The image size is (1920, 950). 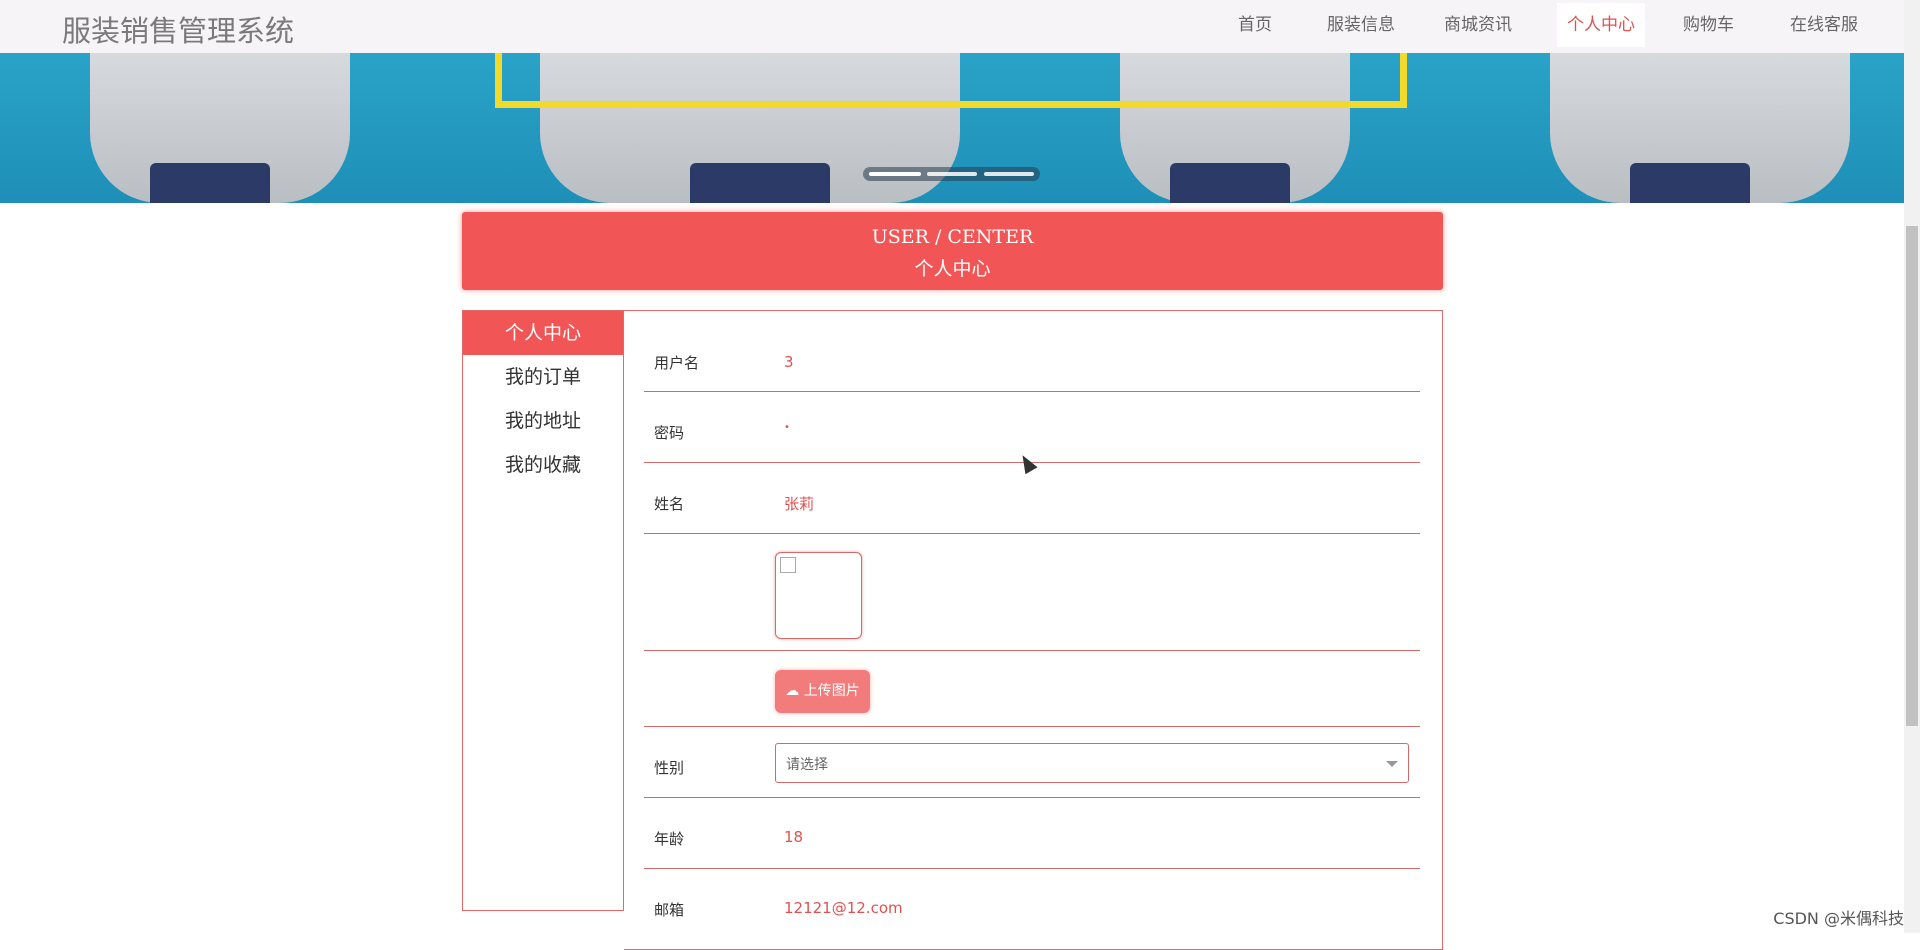 What do you see at coordinates (1032, 498) in the screenshot?
I see `form-row-name: 姓名 张莉` at bounding box center [1032, 498].